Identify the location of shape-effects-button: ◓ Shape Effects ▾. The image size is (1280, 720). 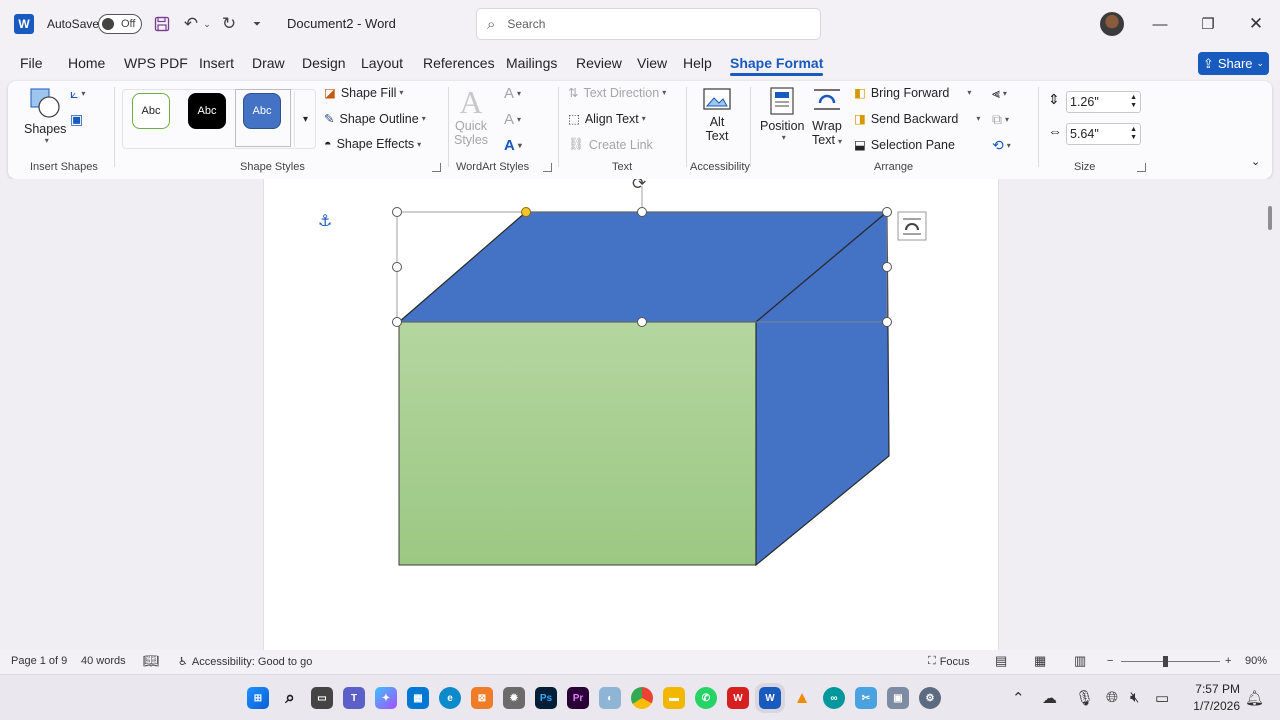
(372, 144).